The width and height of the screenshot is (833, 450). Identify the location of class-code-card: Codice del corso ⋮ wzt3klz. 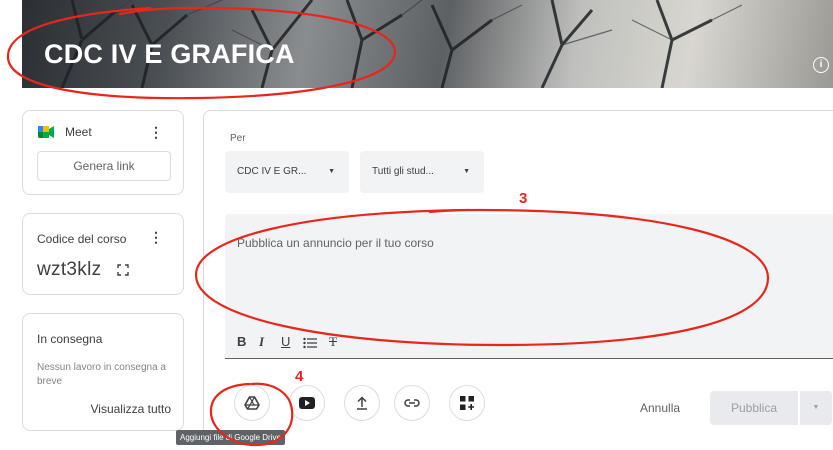
(103, 254).